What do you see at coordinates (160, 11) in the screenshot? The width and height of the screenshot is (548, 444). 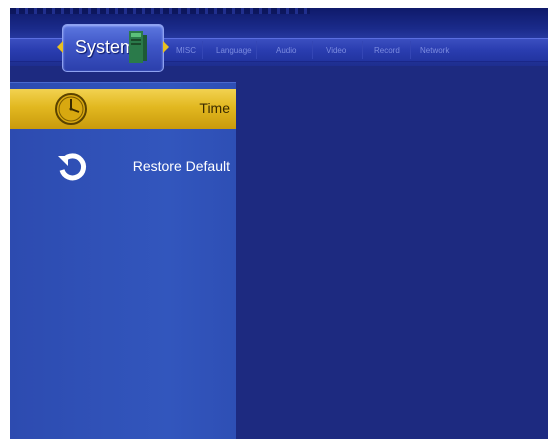 I see `header-decoration` at bounding box center [160, 11].